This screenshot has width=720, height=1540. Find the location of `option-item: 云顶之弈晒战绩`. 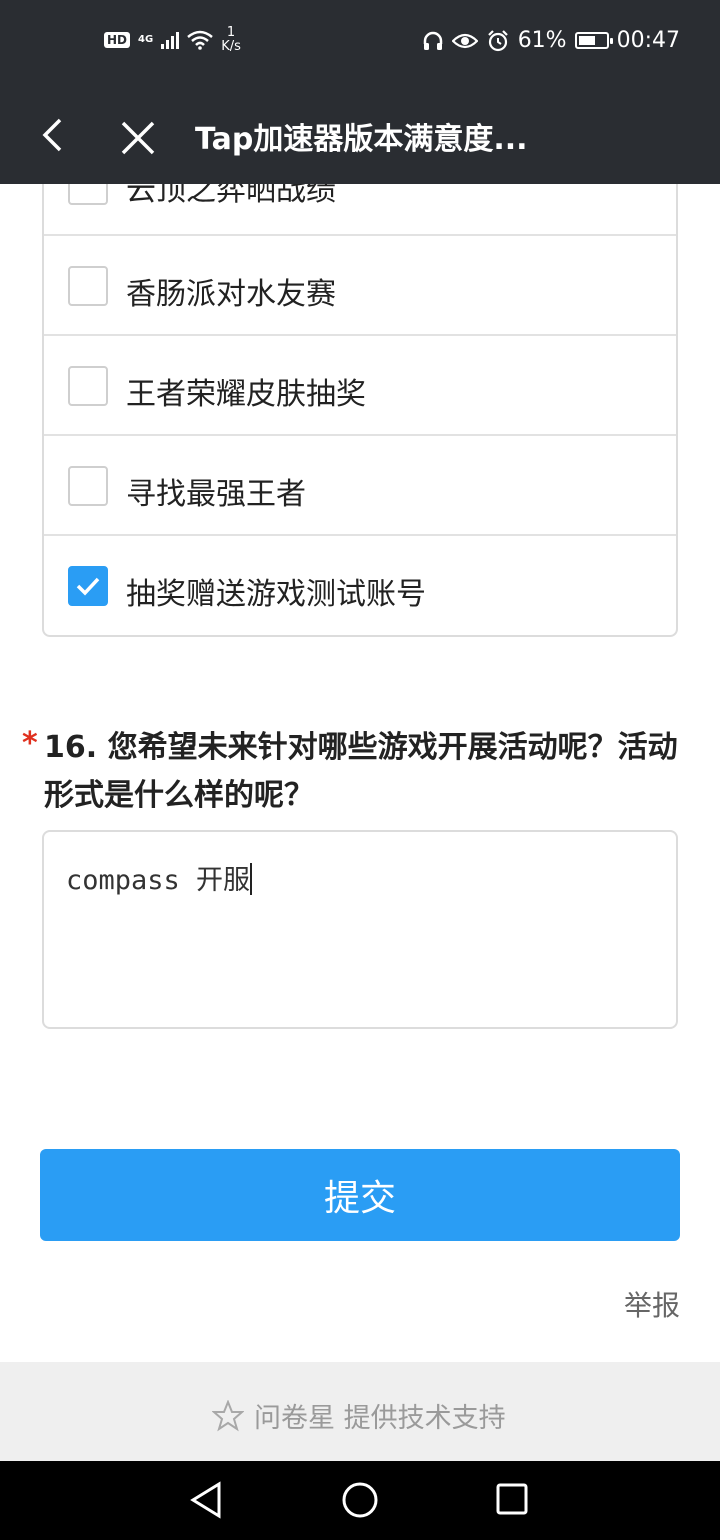

option-item: 云顶之弈晒战绩 is located at coordinates (360, 210).